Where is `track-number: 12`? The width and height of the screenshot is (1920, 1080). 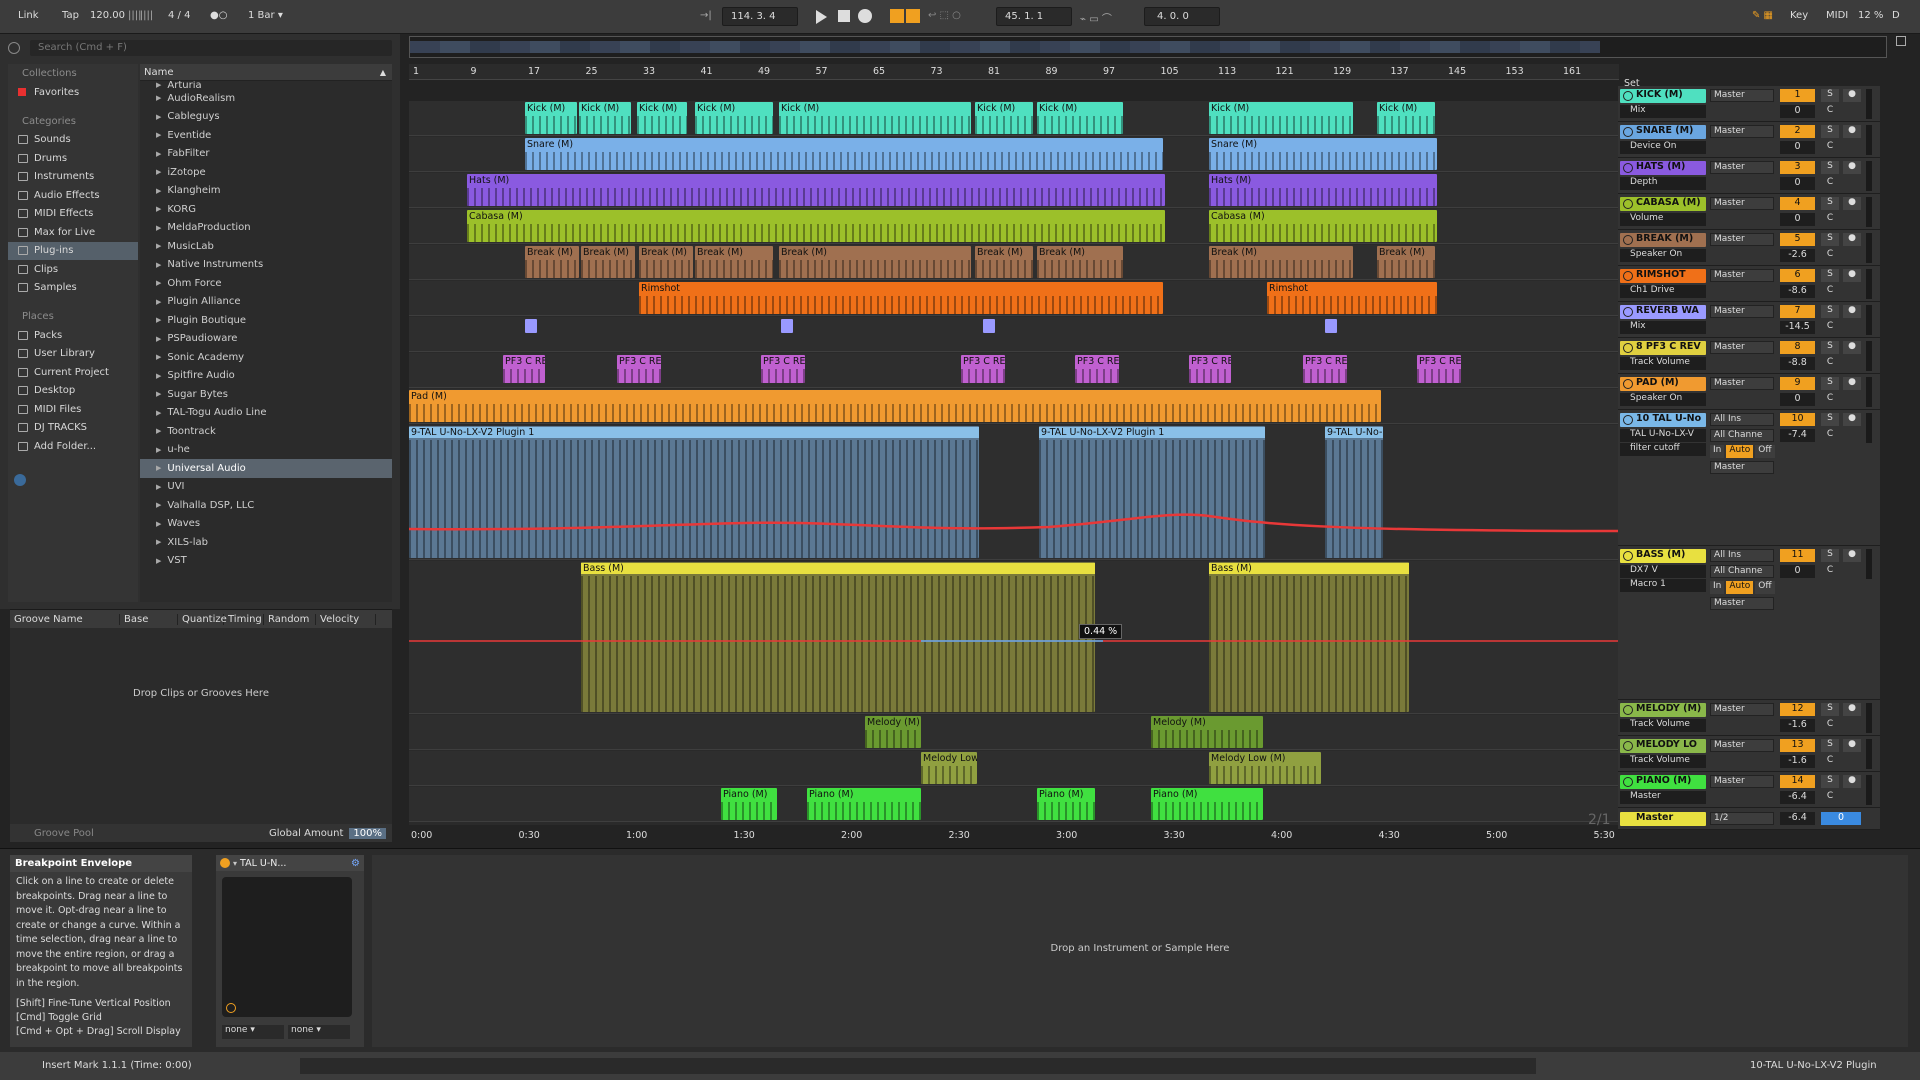
track-number: 12 is located at coordinates (1797, 709).